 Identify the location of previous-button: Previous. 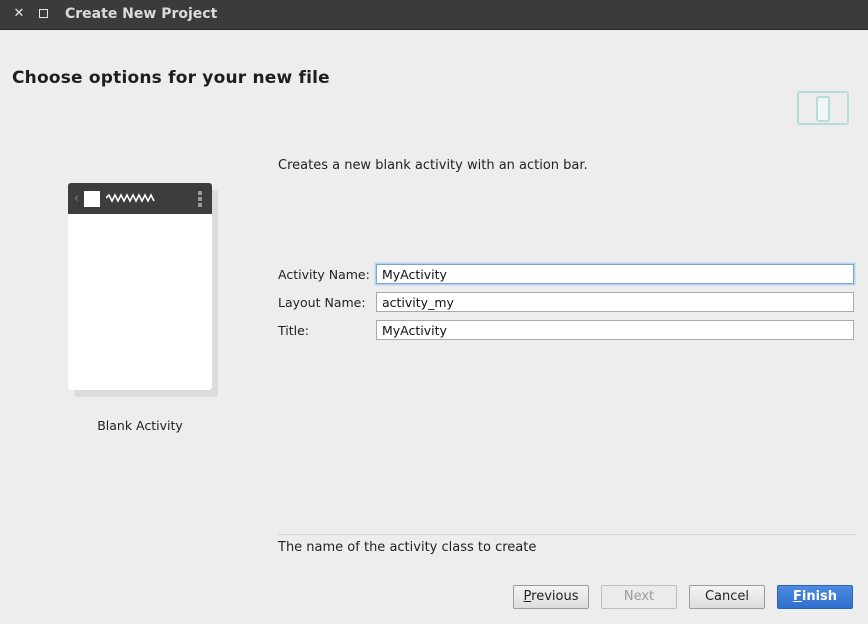
(551, 597).